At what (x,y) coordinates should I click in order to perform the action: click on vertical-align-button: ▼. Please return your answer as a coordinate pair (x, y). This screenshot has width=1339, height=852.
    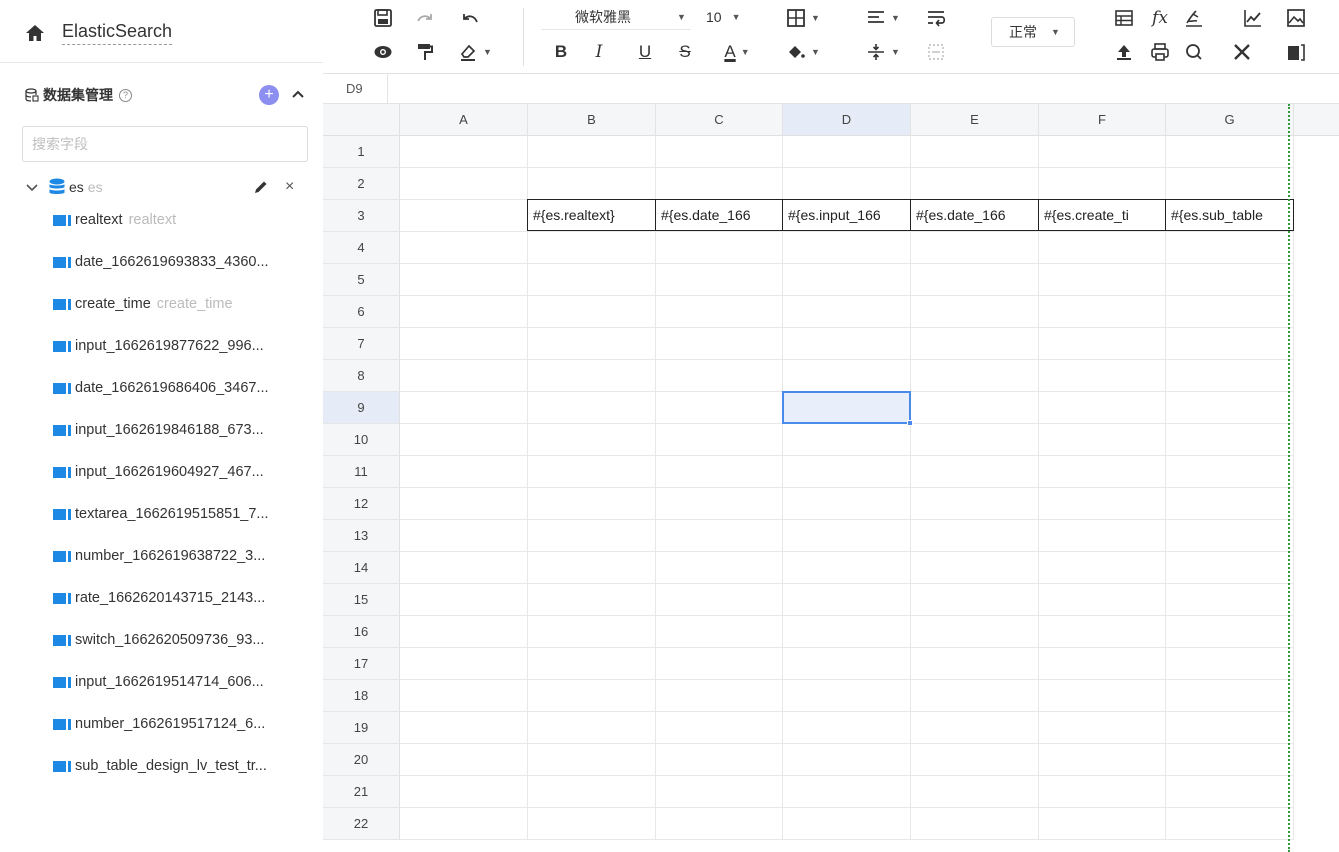
    Looking at the image, I should click on (883, 52).